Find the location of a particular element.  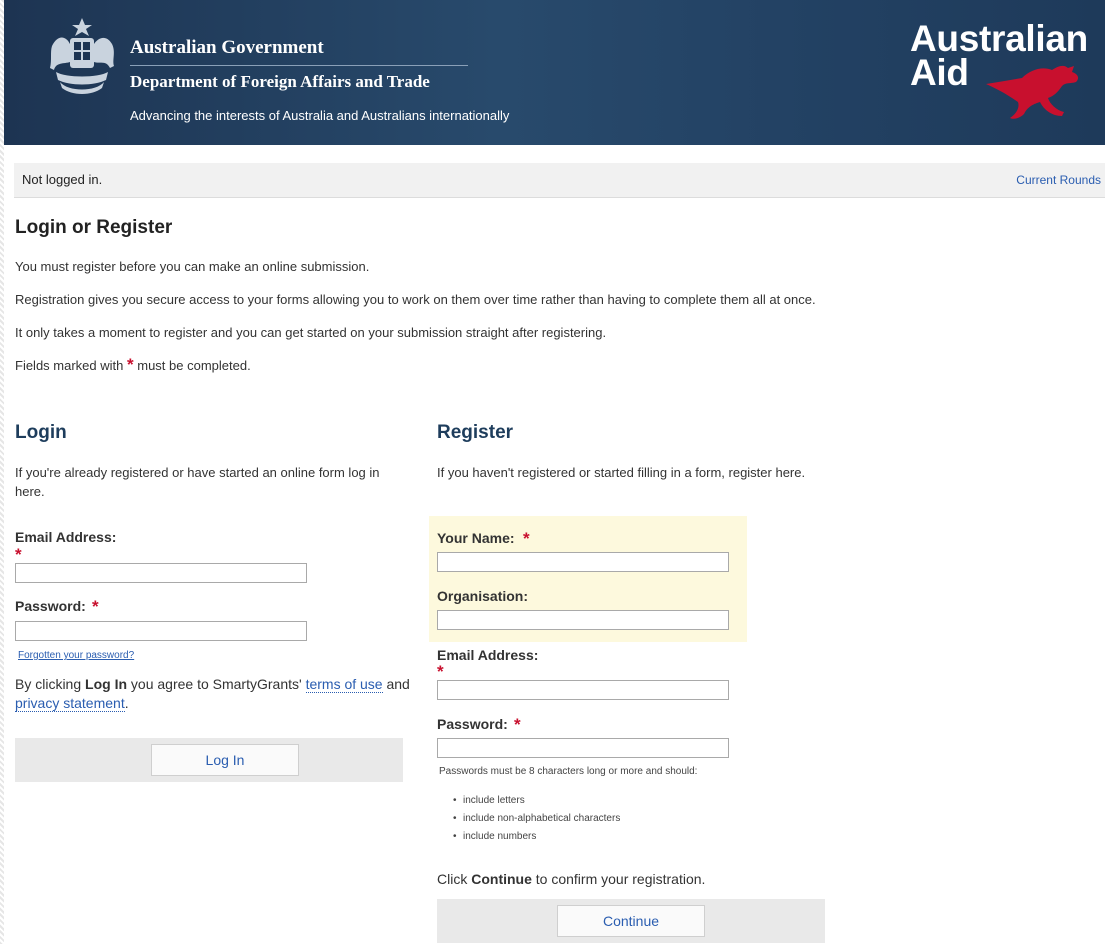

agree-end: . is located at coordinates (126, 703).